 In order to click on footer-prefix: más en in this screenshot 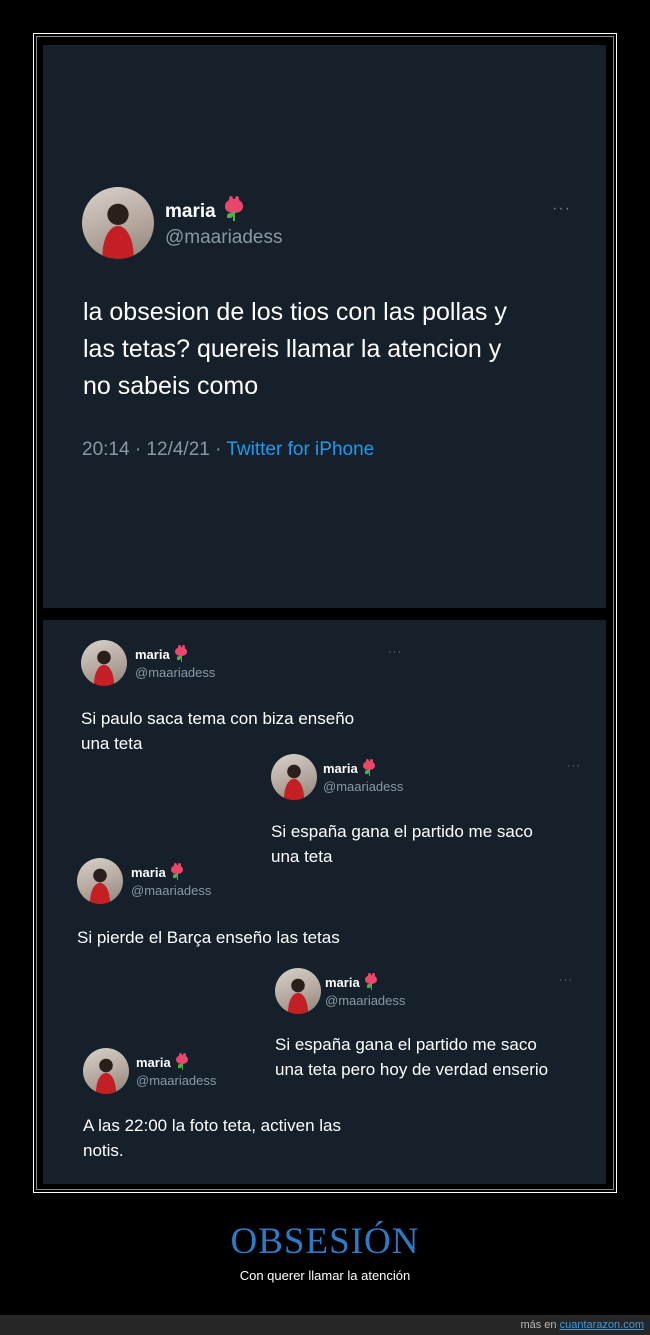, I will do `click(540, 1325)`.